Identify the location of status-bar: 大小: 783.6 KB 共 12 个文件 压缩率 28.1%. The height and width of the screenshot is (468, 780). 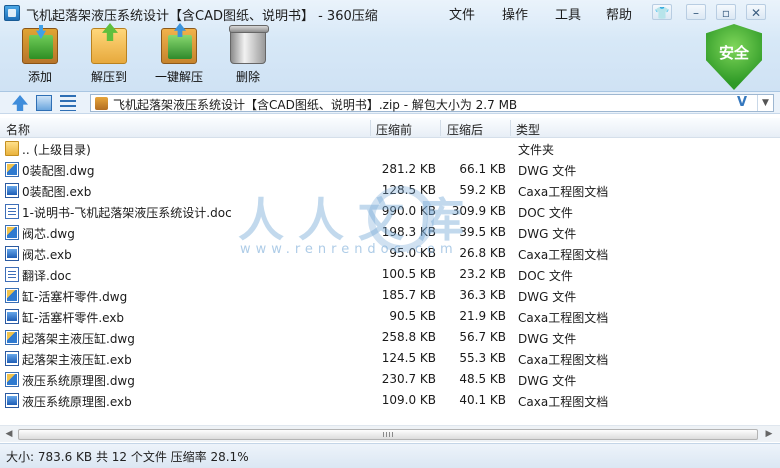
(390, 455).